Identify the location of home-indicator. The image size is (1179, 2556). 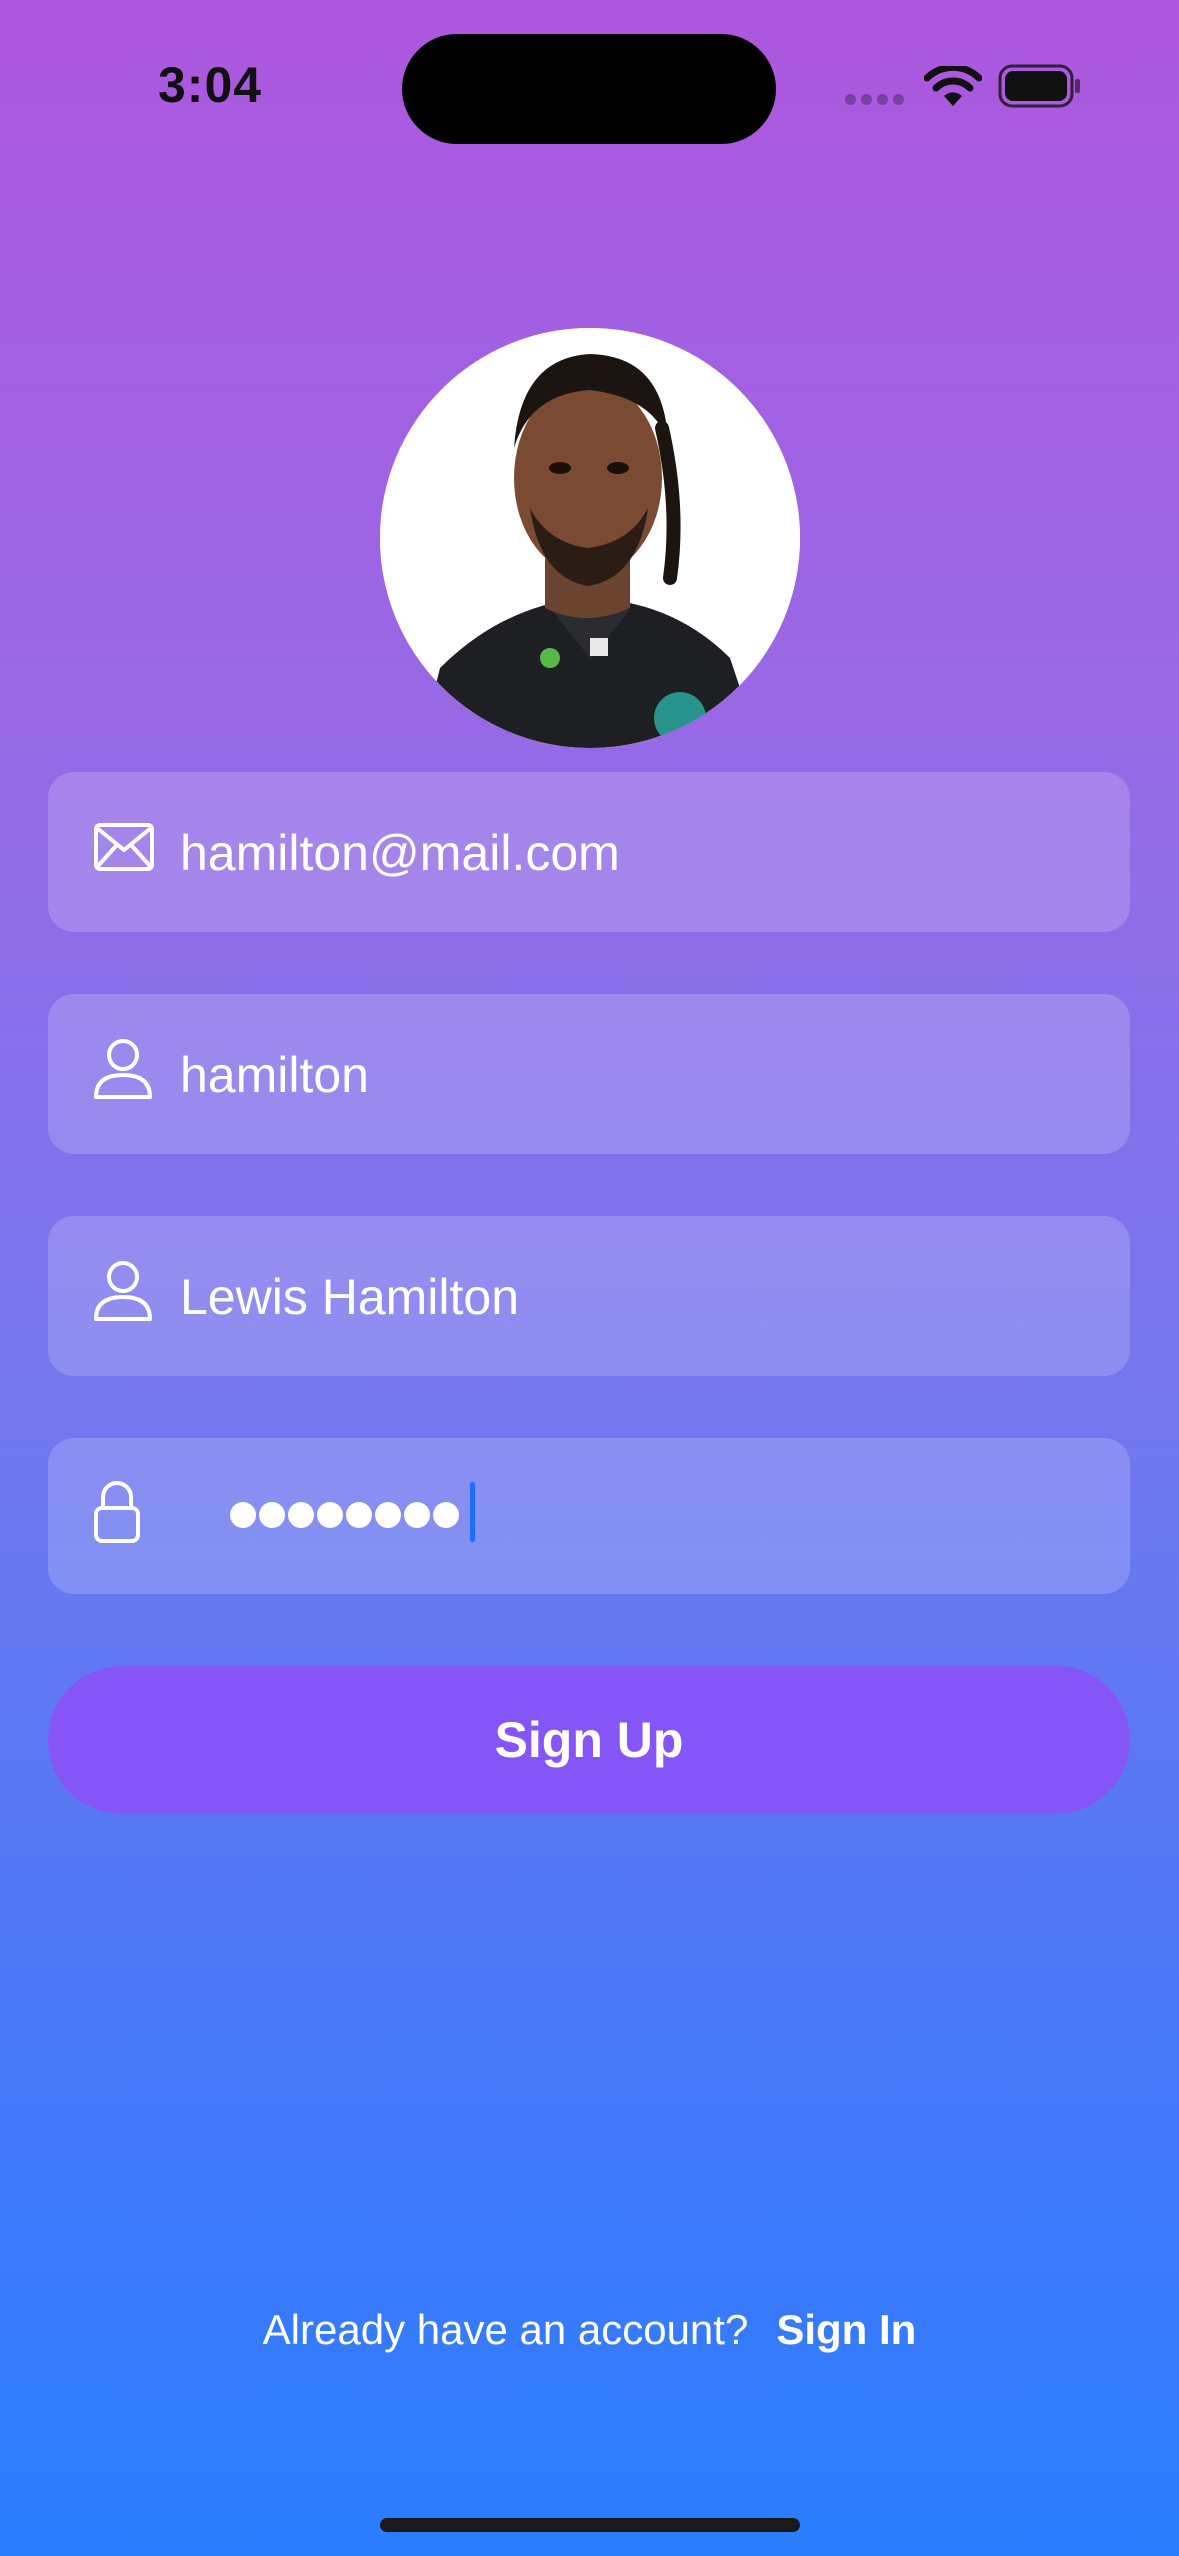
(590, 2525).